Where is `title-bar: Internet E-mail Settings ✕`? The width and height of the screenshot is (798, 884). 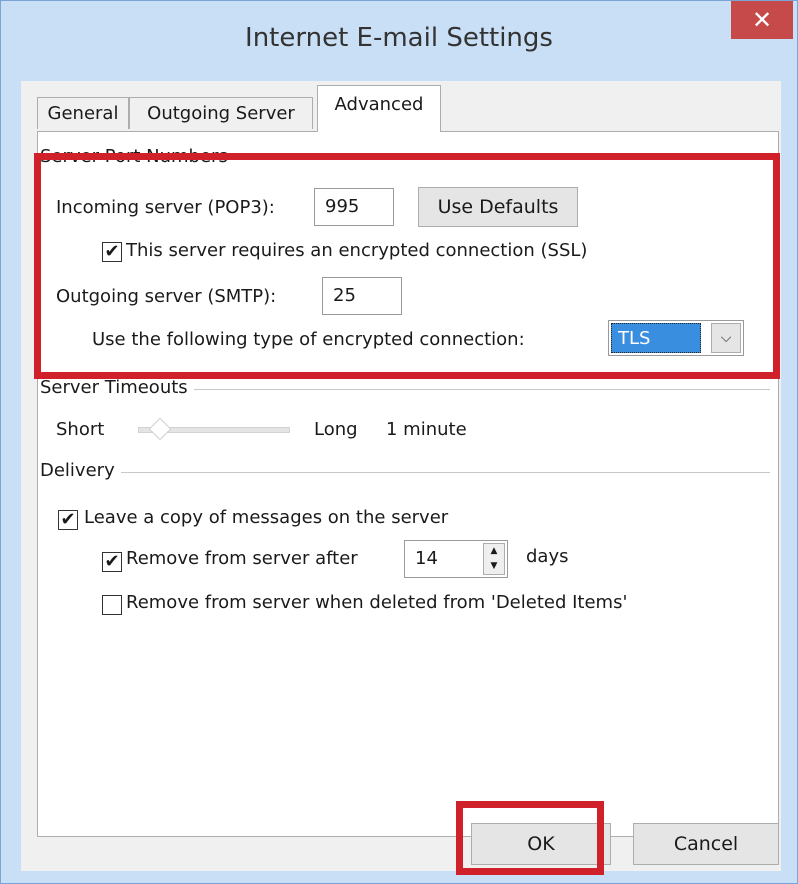
title-bar: Internet E-mail Settings ✕ is located at coordinates (399, 41).